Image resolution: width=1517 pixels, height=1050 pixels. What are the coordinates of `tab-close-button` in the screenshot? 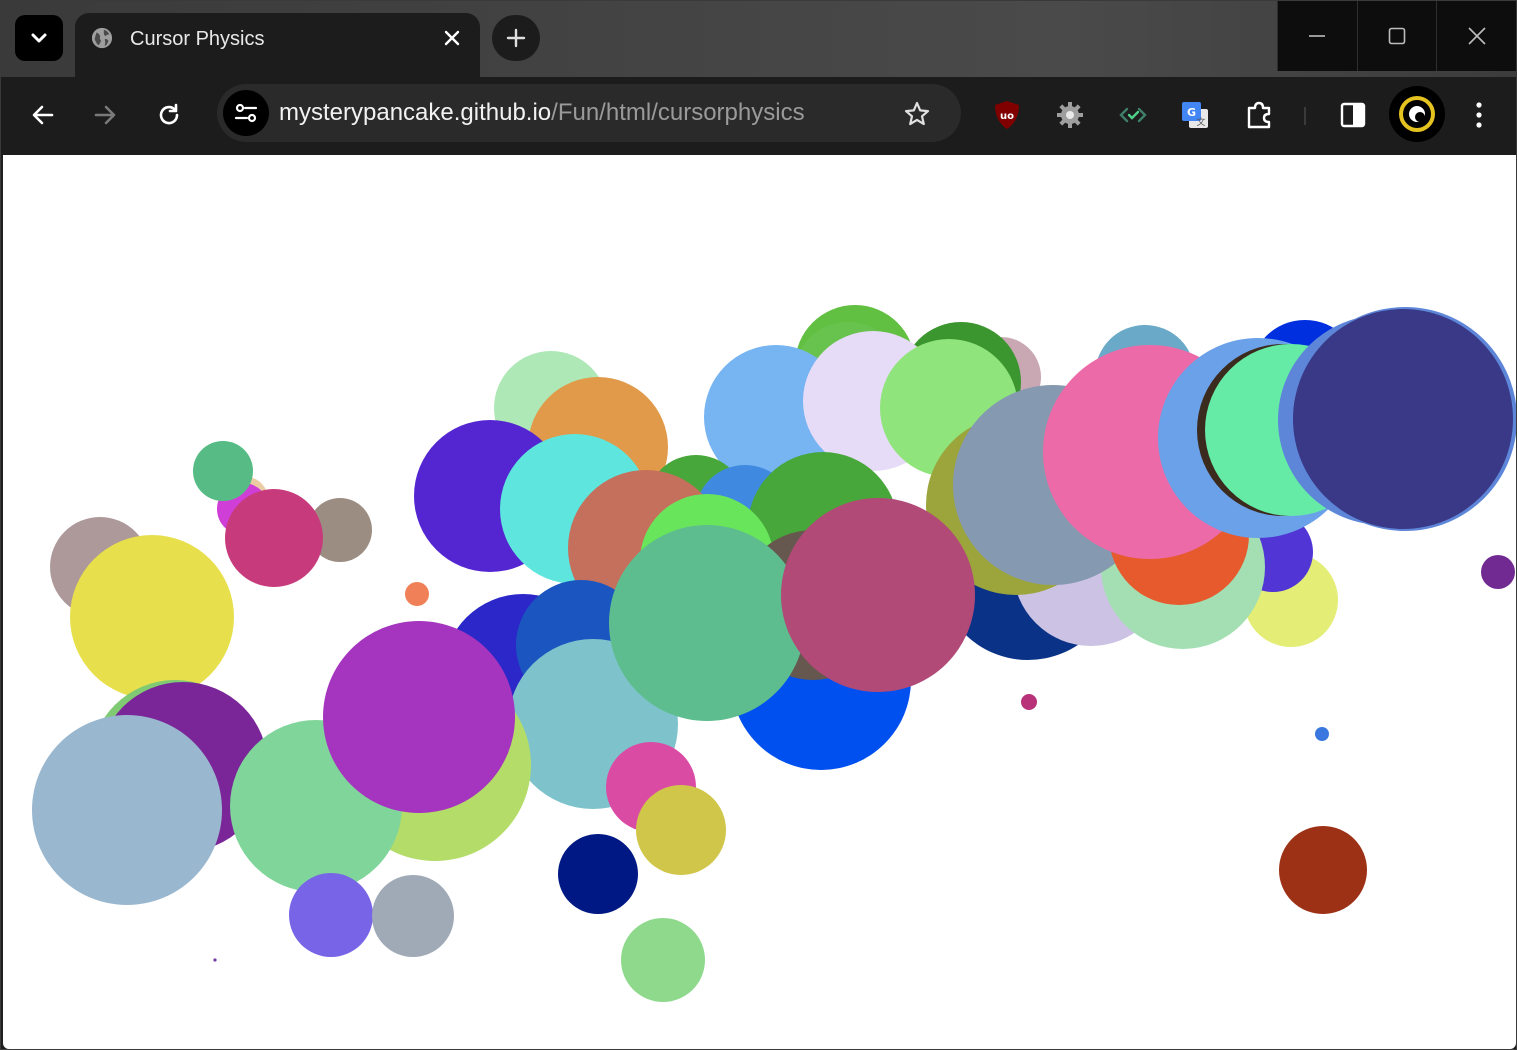 It's located at (452, 38).